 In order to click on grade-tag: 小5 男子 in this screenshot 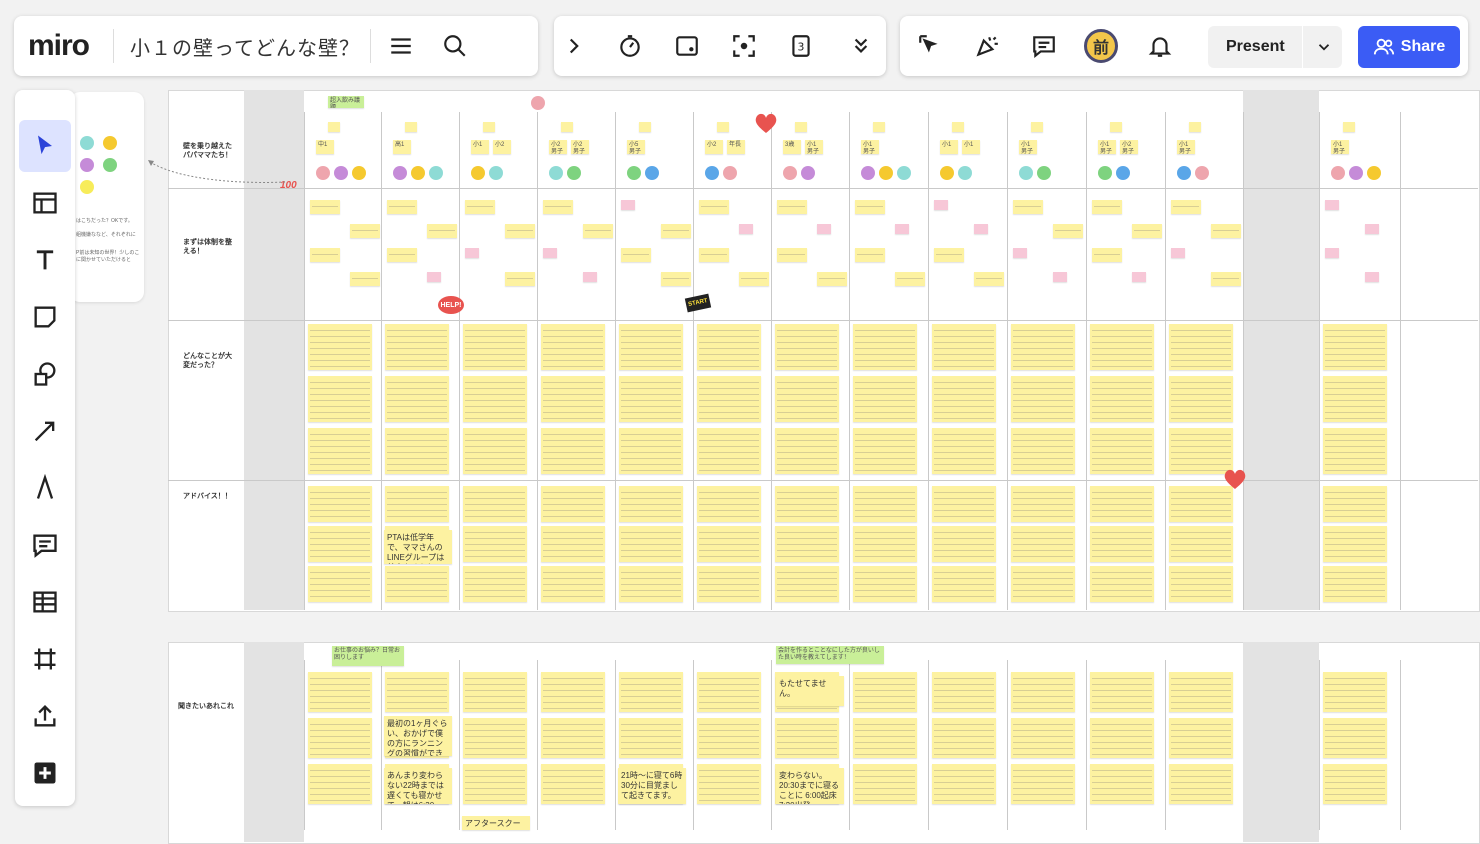, I will do `click(636, 147)`.